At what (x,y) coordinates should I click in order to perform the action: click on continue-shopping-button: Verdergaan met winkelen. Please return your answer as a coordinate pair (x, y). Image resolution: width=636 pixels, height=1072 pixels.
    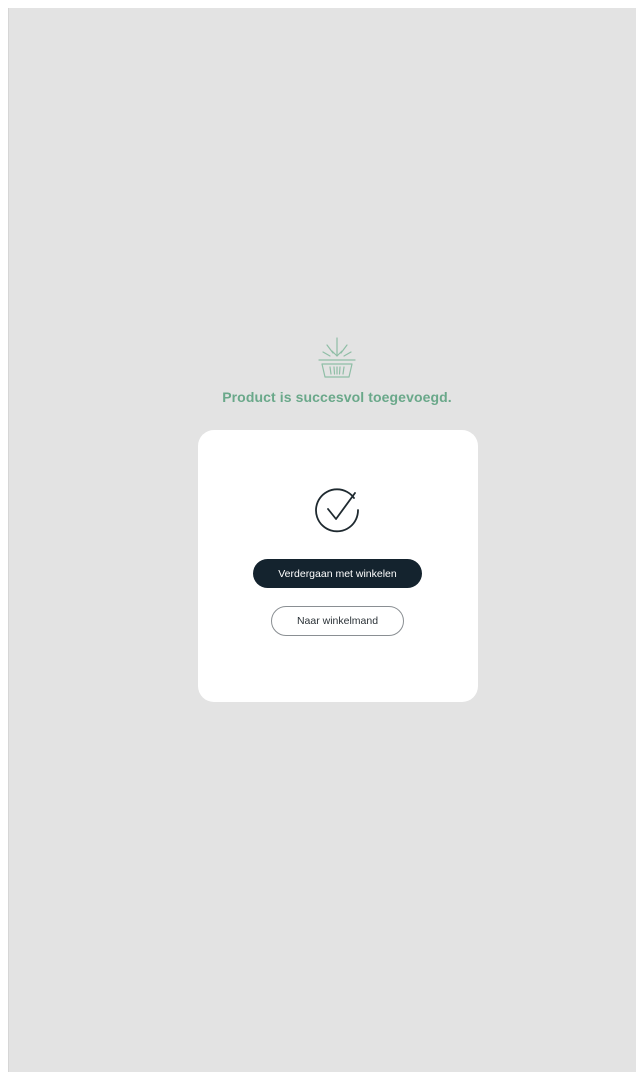
    Looking at the image, I should click on (337, 573).